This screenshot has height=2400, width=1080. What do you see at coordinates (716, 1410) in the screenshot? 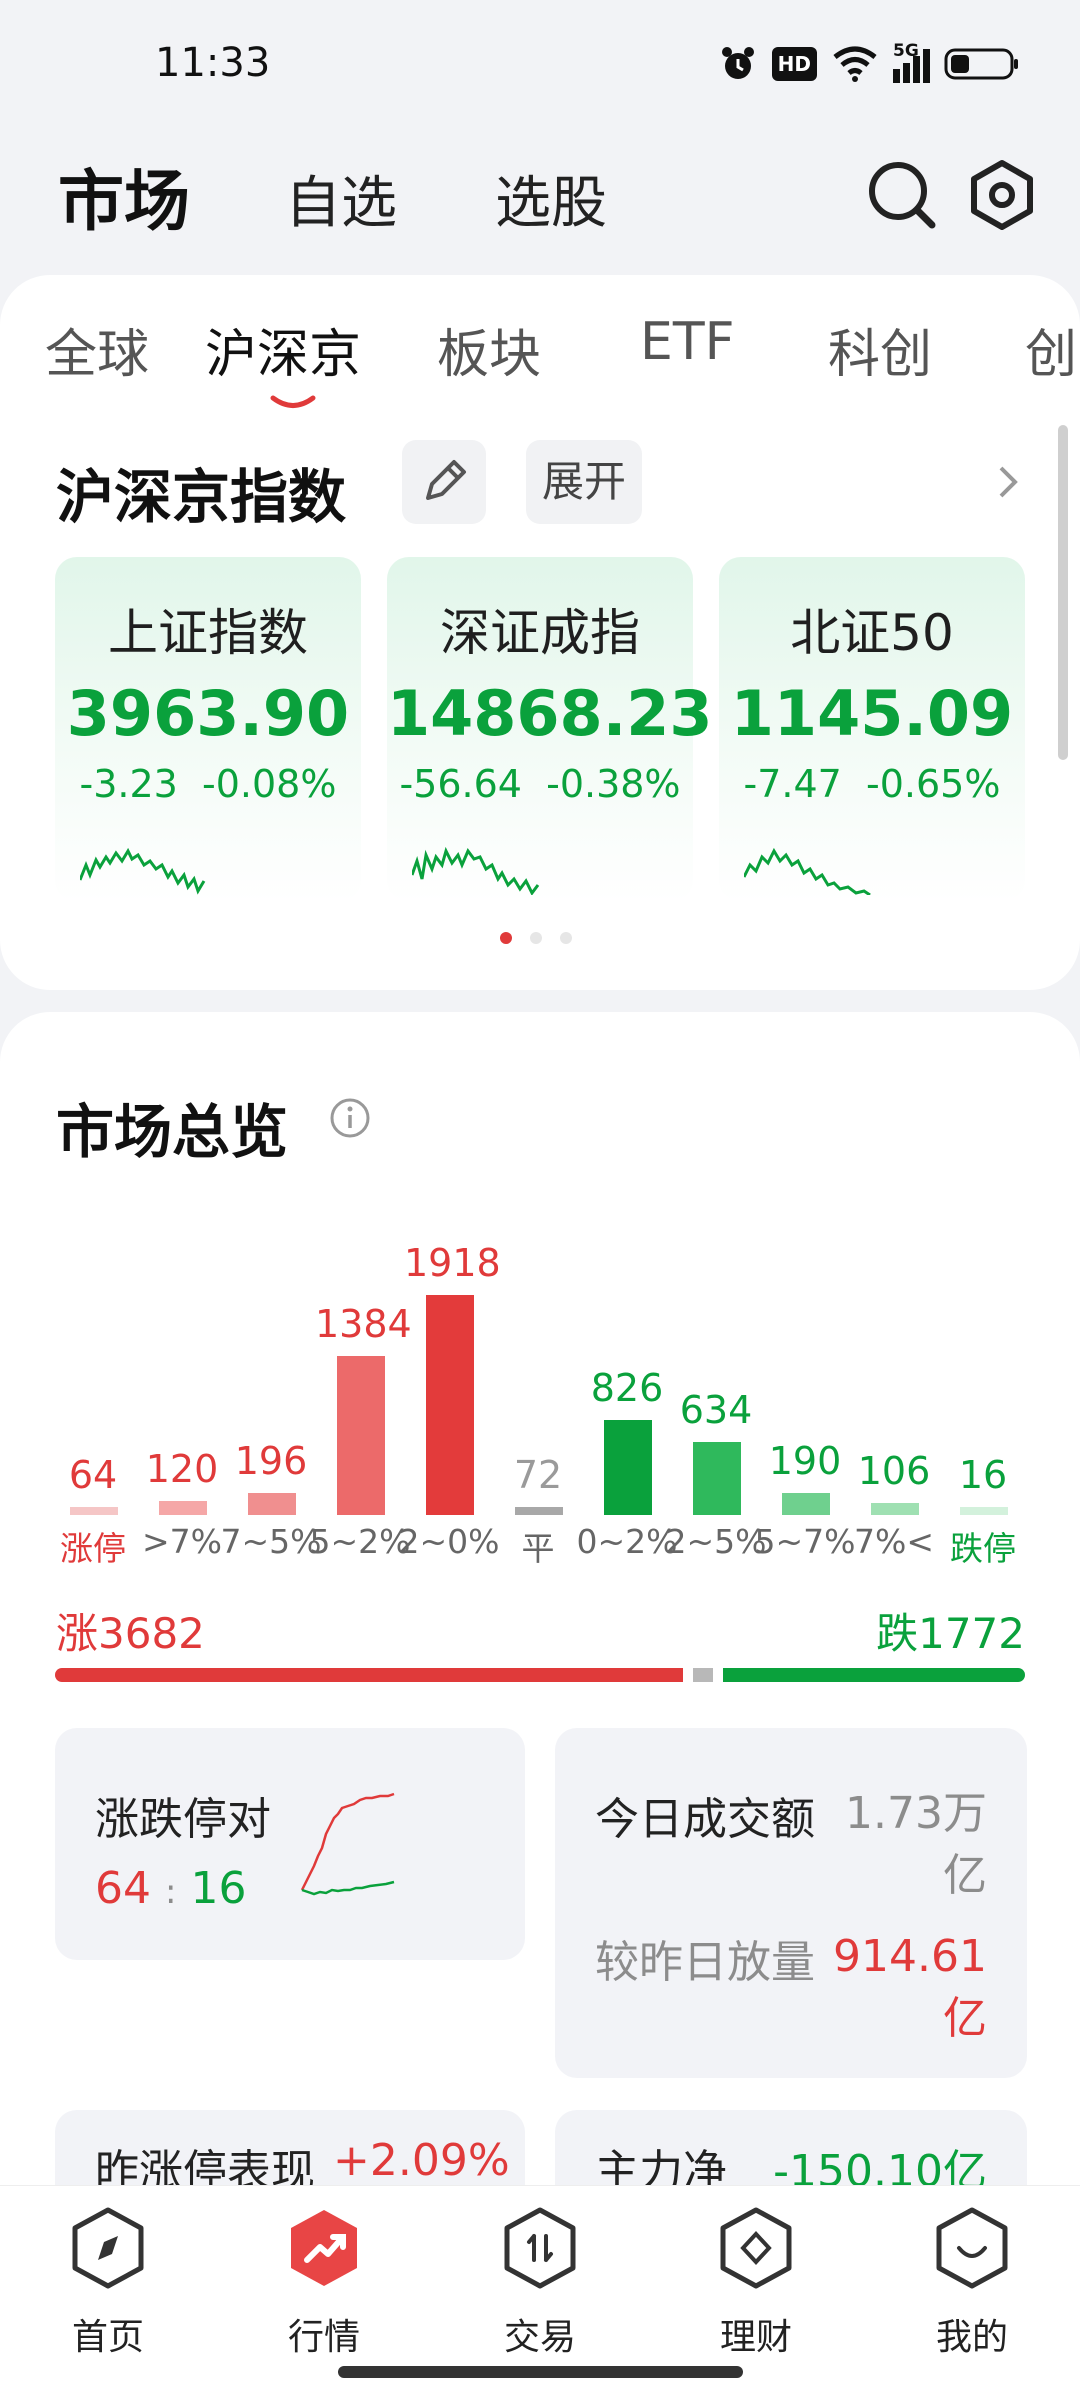
I see `distribution-count: 634` at bounding box center [716, 1410].